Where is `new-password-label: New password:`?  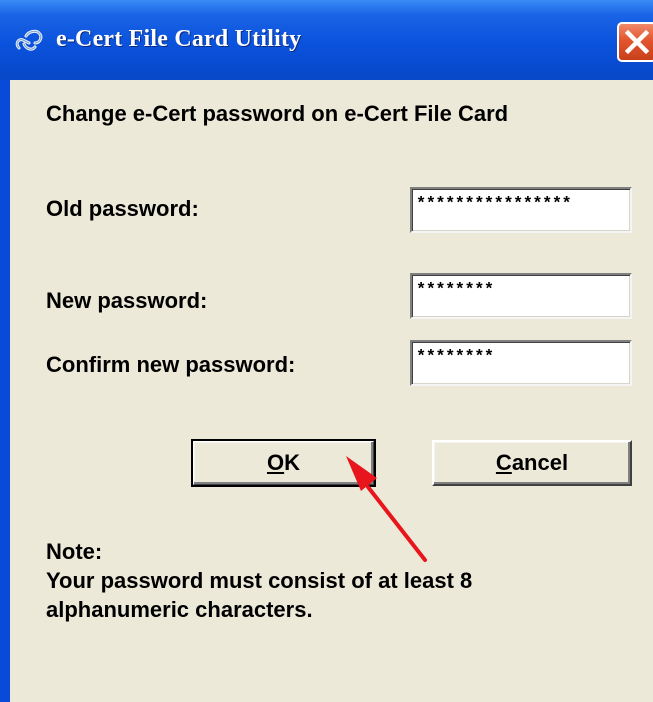 new-password-label: New password: is located at coordinates (127, 300).